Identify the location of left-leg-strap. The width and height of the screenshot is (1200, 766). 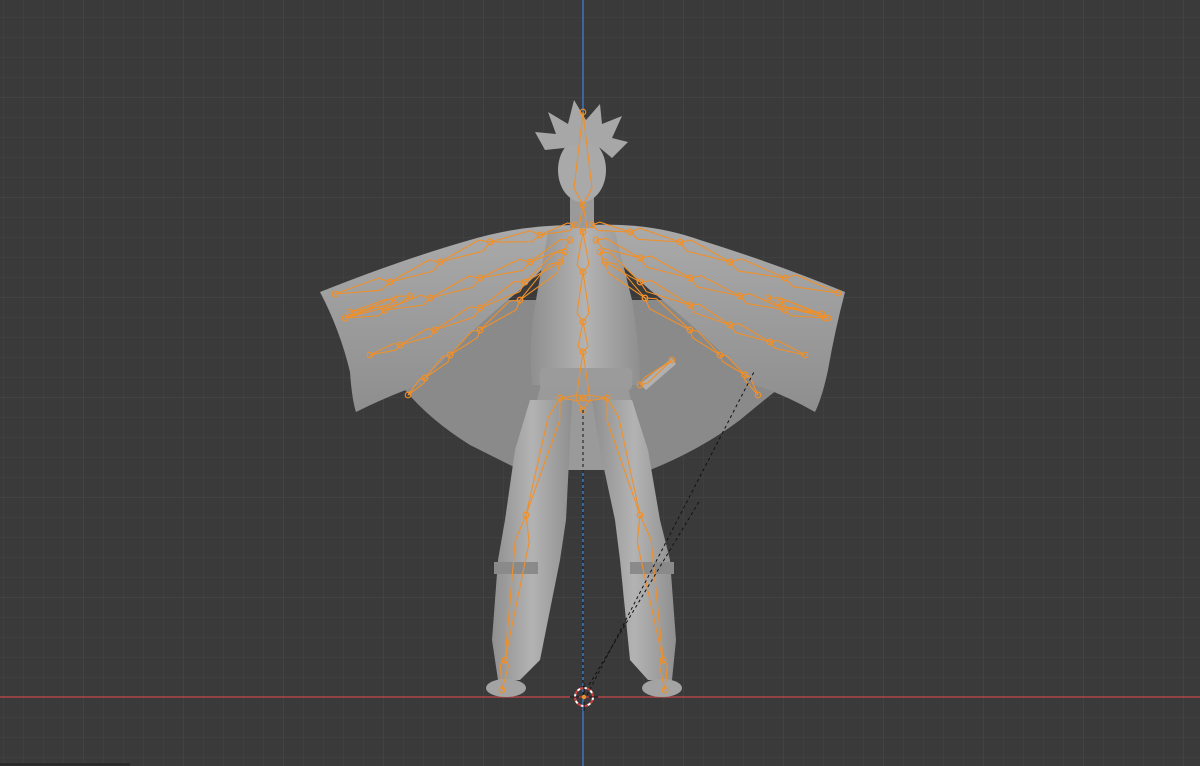
(516, 568).